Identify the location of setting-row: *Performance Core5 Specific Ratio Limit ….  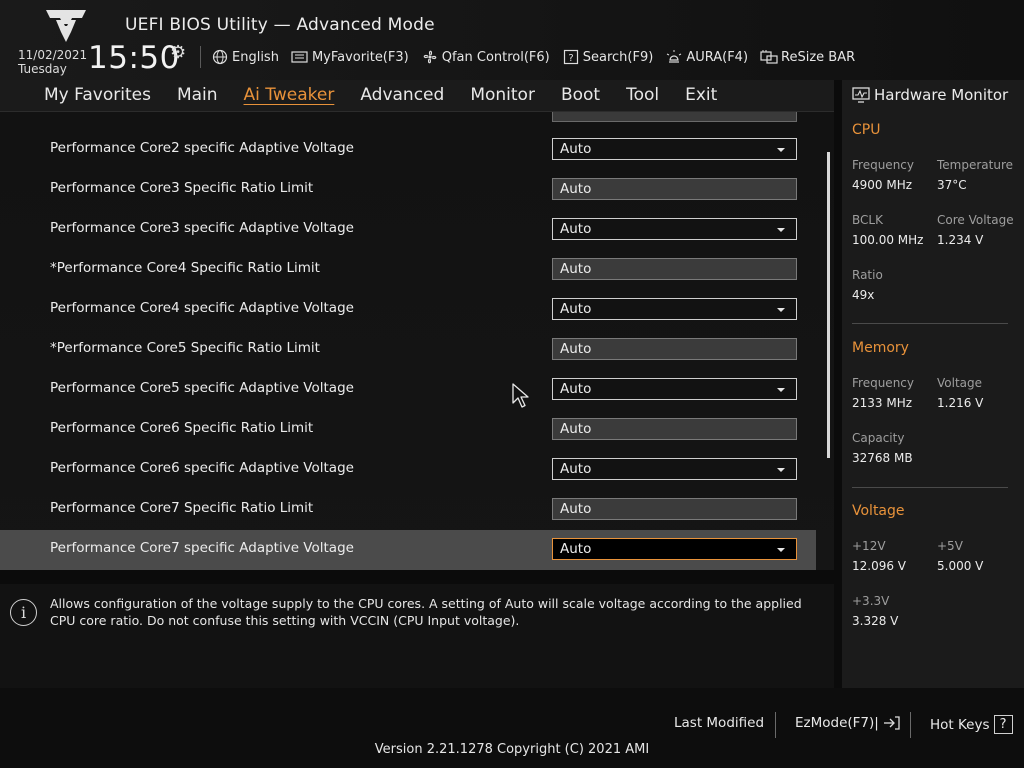
(408, 350).